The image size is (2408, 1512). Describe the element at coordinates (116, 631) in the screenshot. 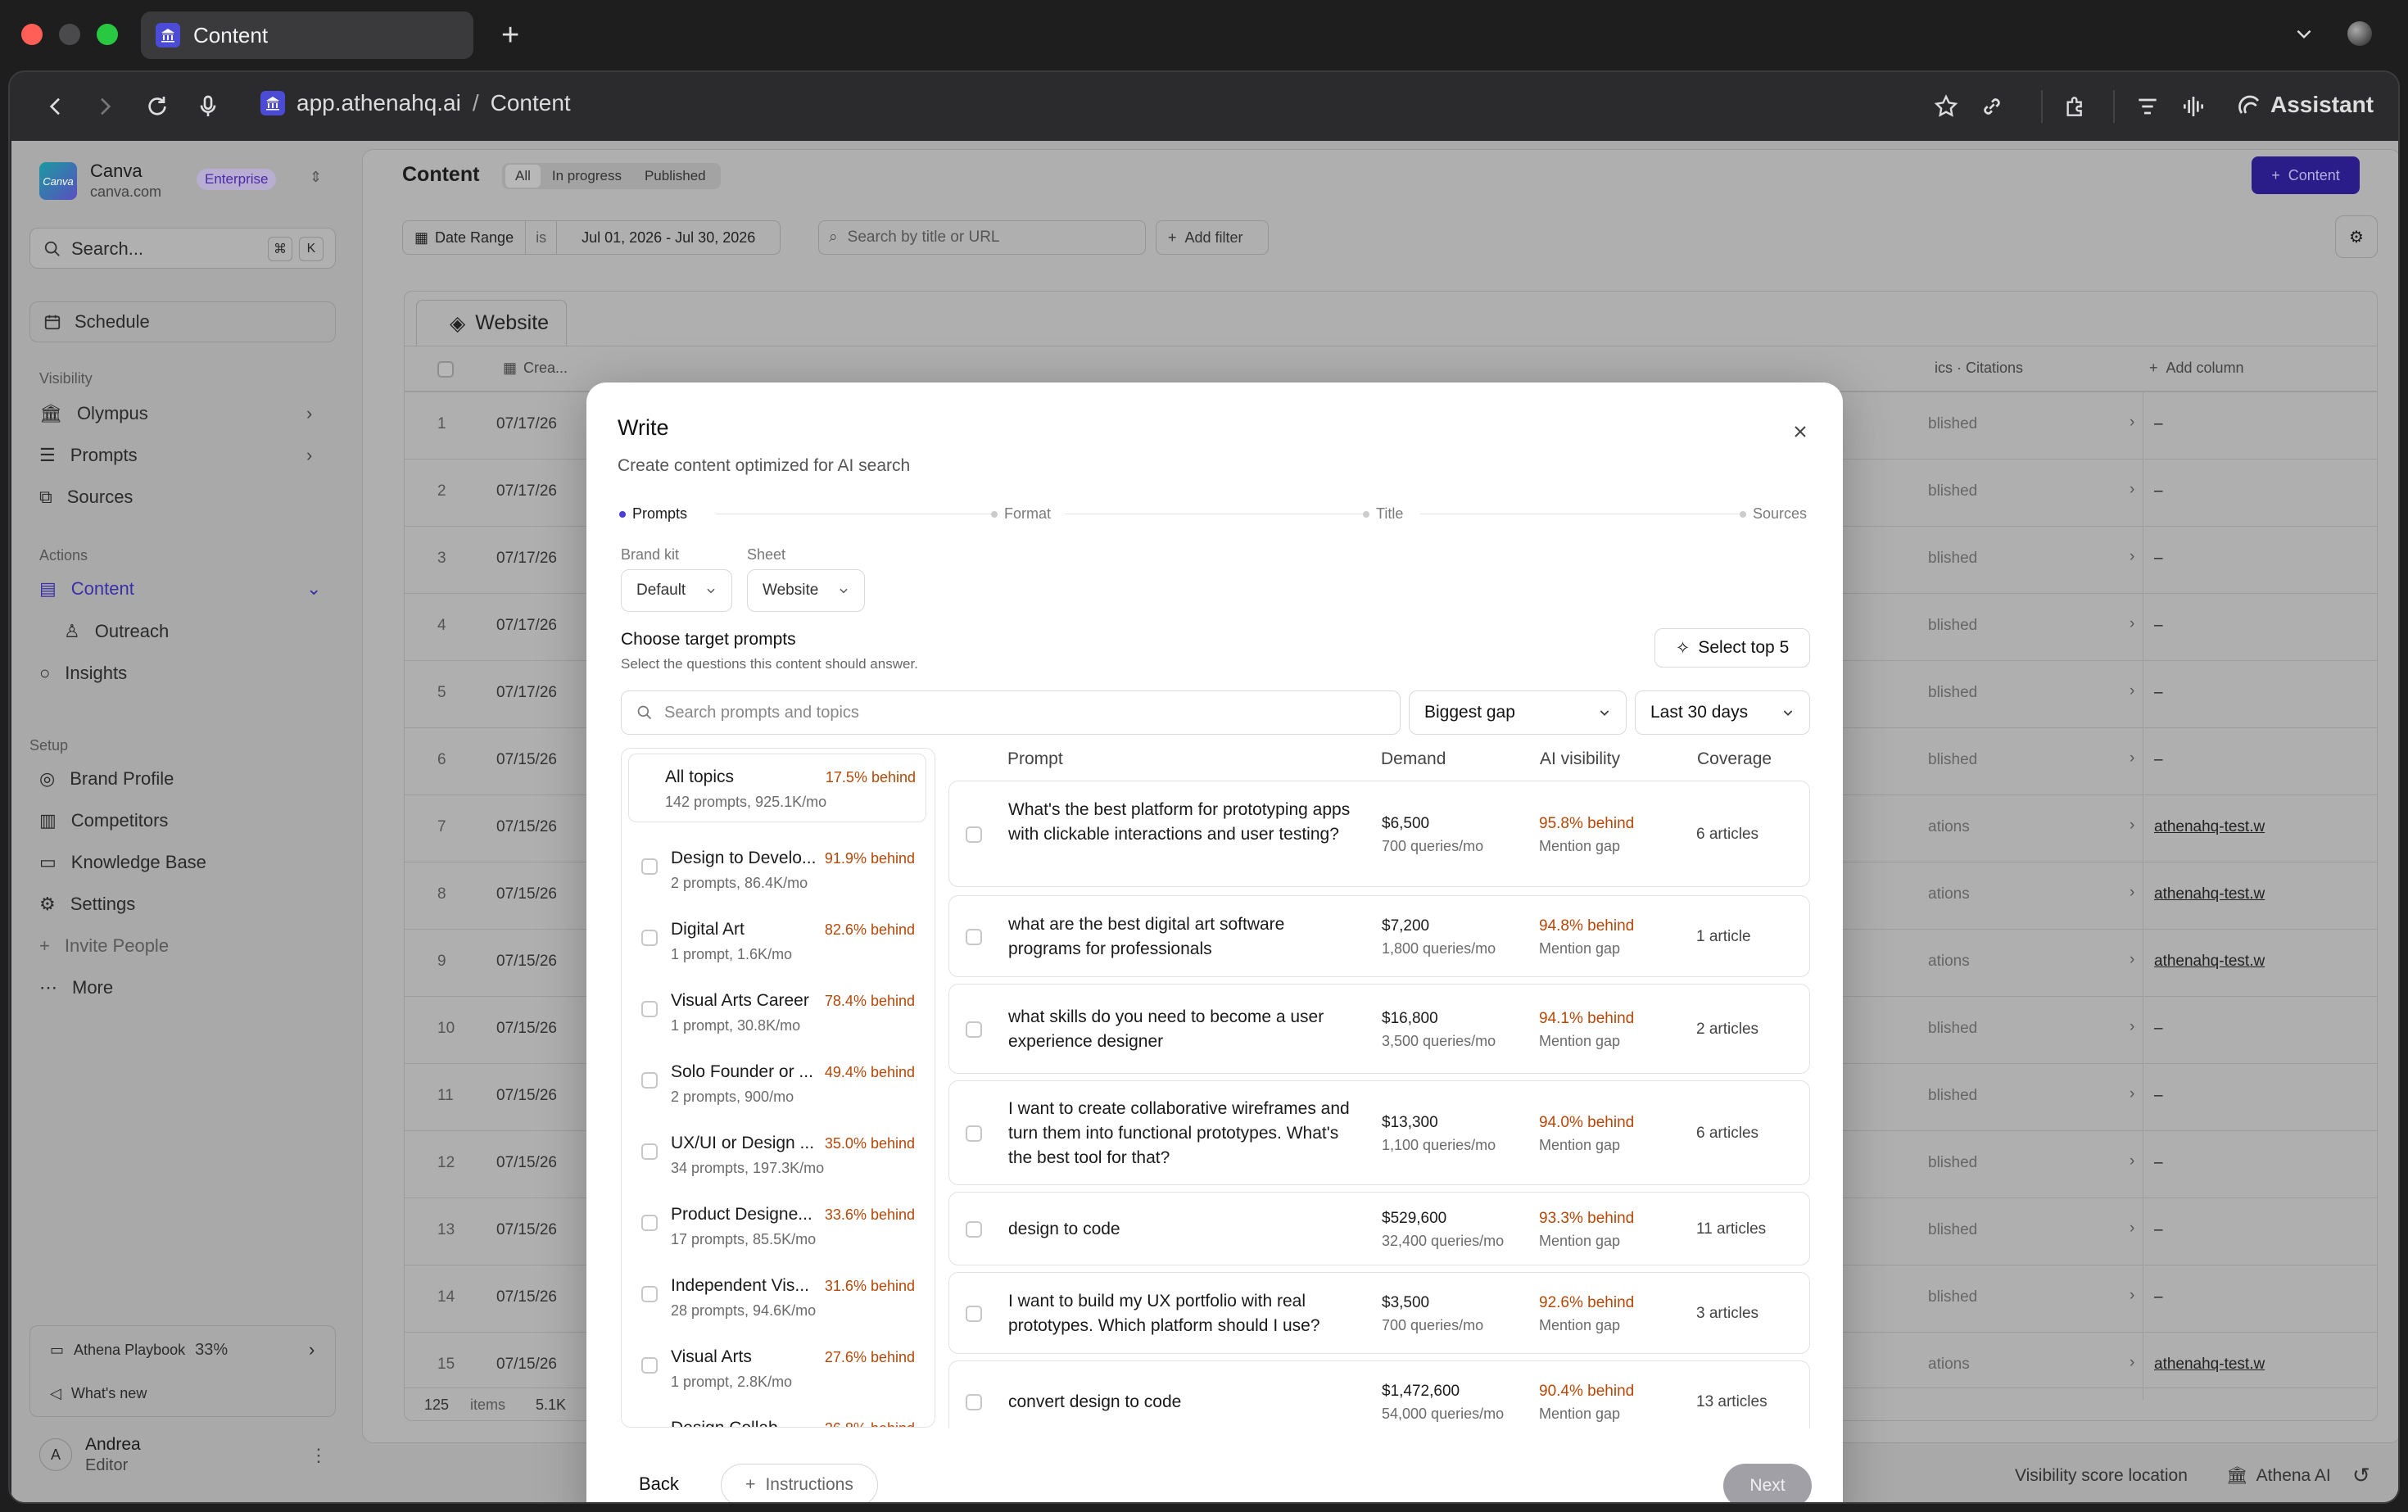

I see `sidebar-item-outreach: ♙ Outreach` at that location.